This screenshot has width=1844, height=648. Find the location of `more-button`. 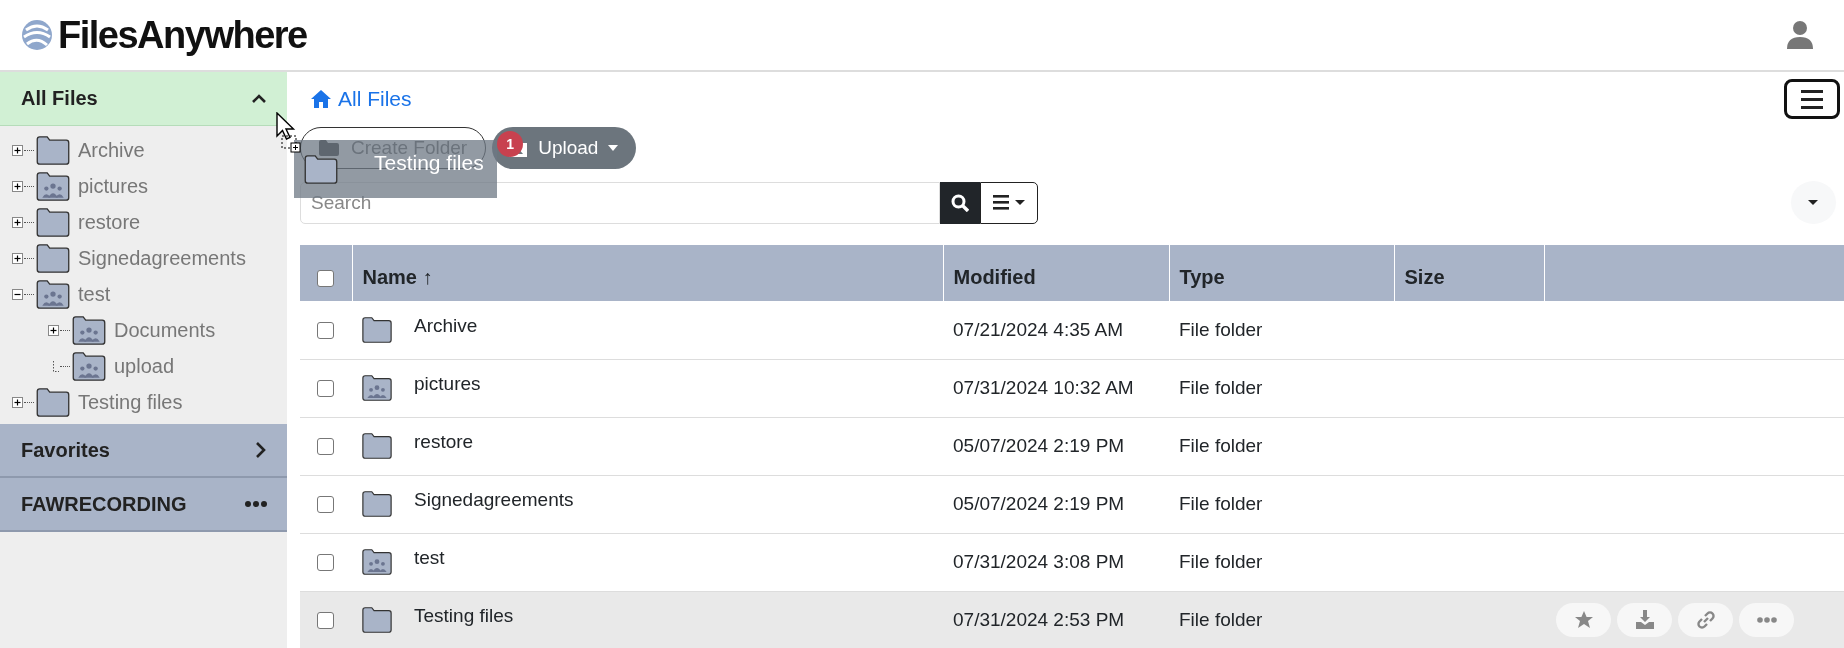

more-button is located at coordinates (1766, 620).